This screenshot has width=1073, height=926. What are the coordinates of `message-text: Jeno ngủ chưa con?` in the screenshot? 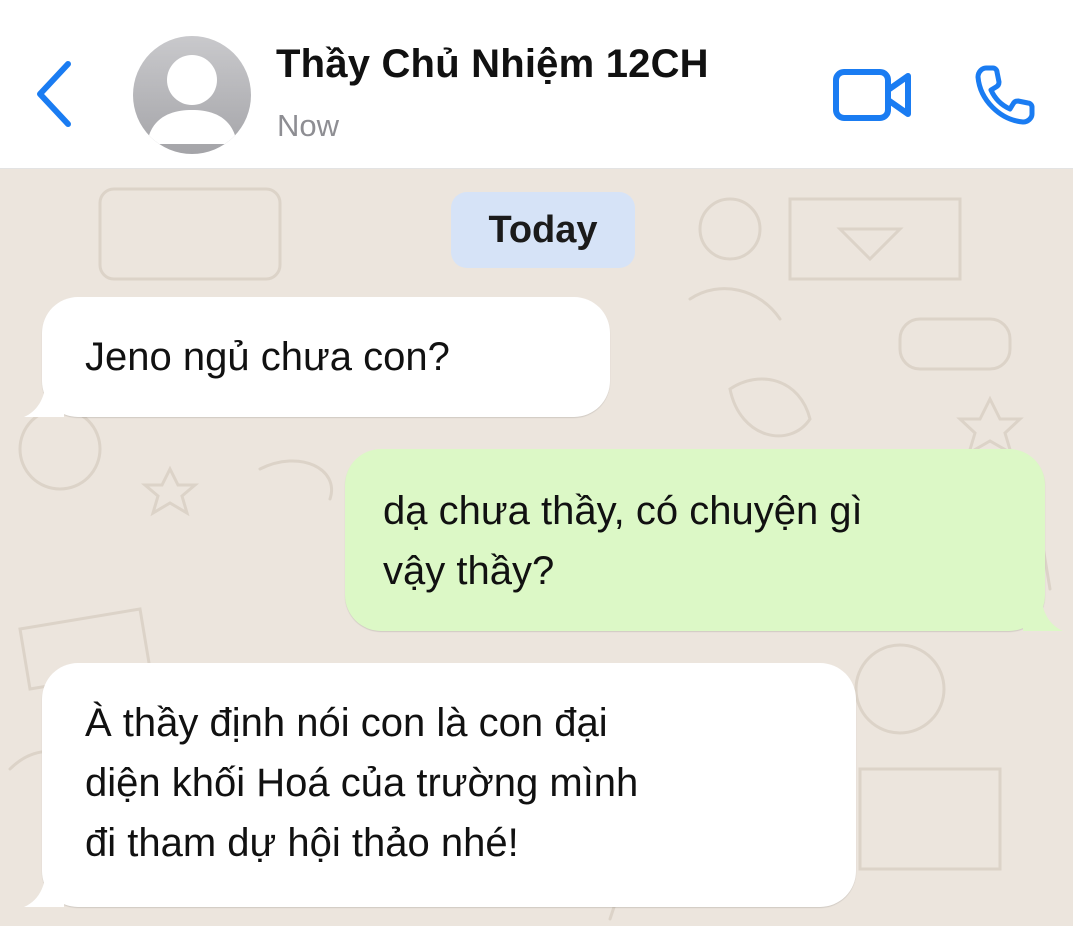 It's located at (267, 357).